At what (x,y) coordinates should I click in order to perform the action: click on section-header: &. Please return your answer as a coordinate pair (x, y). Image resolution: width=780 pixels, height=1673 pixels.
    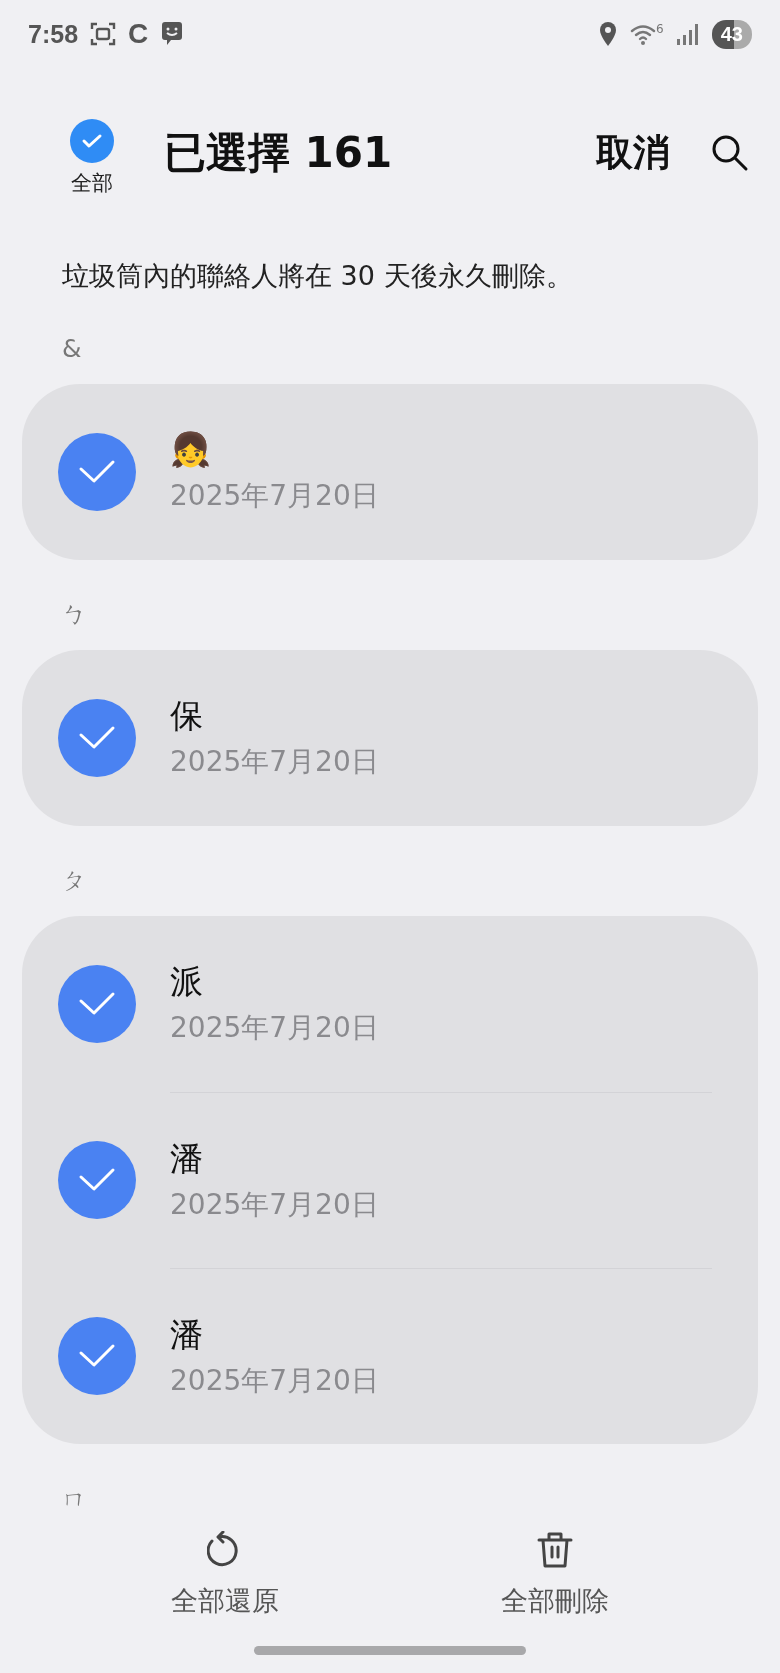
    Looking at the image, I should click on (72, 349).